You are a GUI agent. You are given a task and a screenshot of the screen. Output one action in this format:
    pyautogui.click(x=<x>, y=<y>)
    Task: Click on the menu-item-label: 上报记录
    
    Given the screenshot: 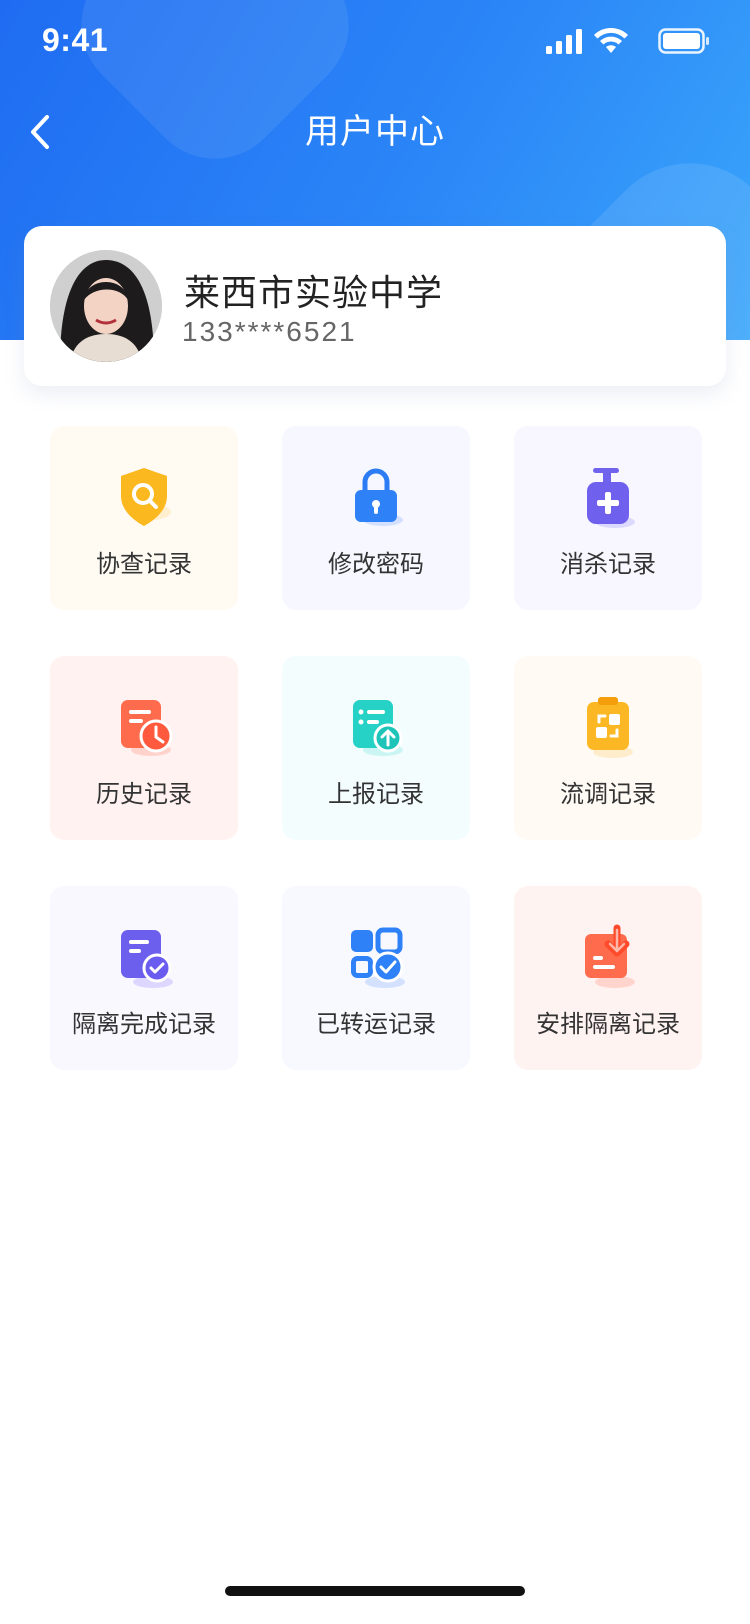 What is the action you would take?
    pyautogui.click(x=376, y=794)
    